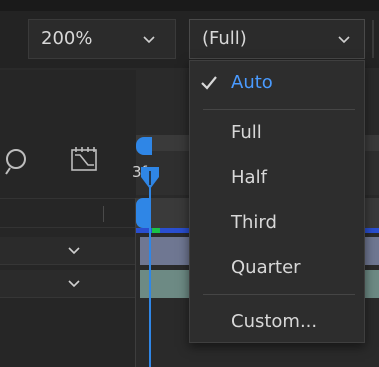 The width and height of the screenshot is (379, 367). What do you see at coordinates (135, 282) in the screenshot?
I see `panel-column-divider` at bounding box center [135, 282].